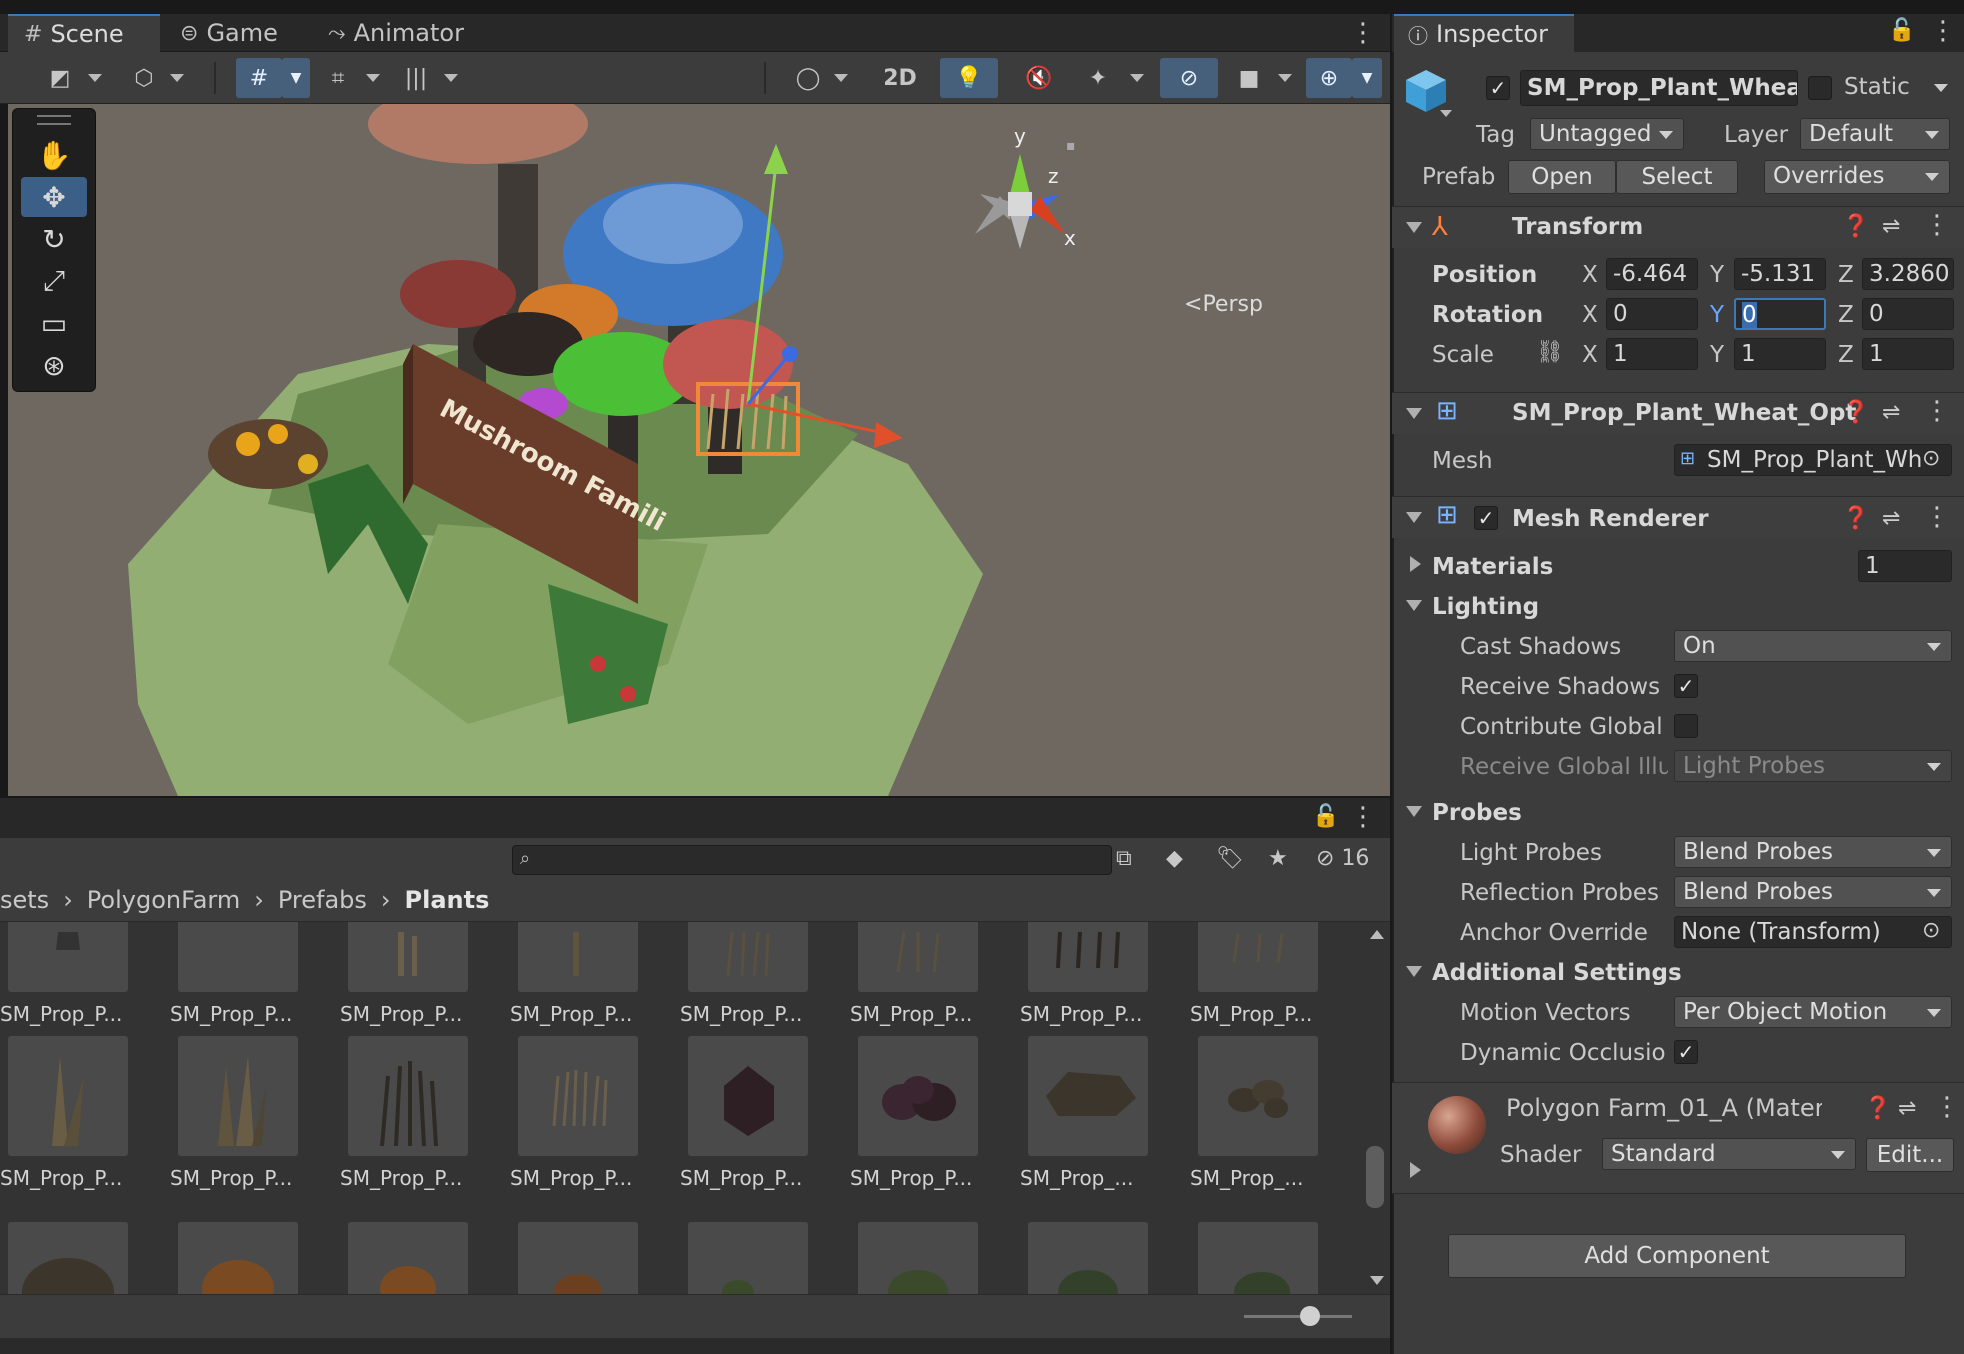  What do you see at coordinates (1677, 1256) in the screenshot?
I see `add-component-button: Add Component` at bounding box center [1677, 1256].